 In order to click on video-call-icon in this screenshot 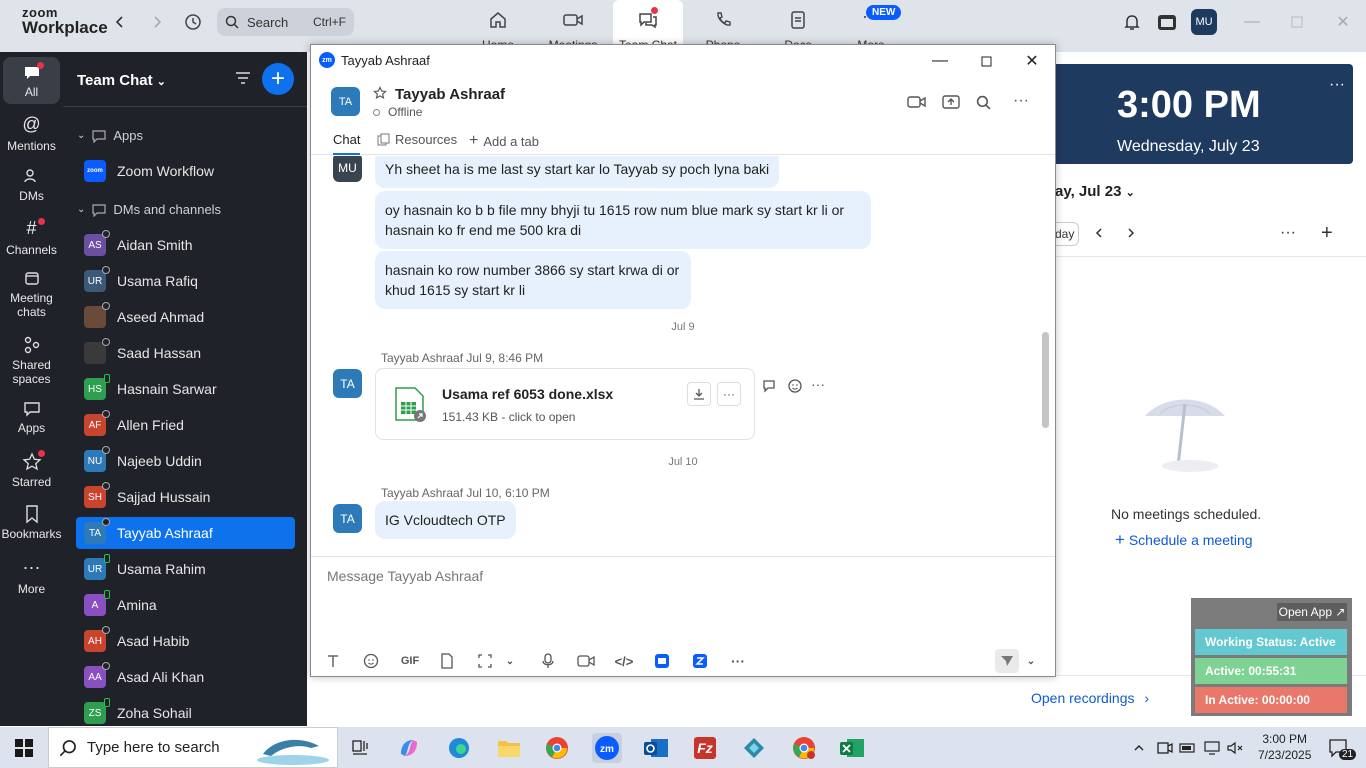, I will do `click(917, 102)`.